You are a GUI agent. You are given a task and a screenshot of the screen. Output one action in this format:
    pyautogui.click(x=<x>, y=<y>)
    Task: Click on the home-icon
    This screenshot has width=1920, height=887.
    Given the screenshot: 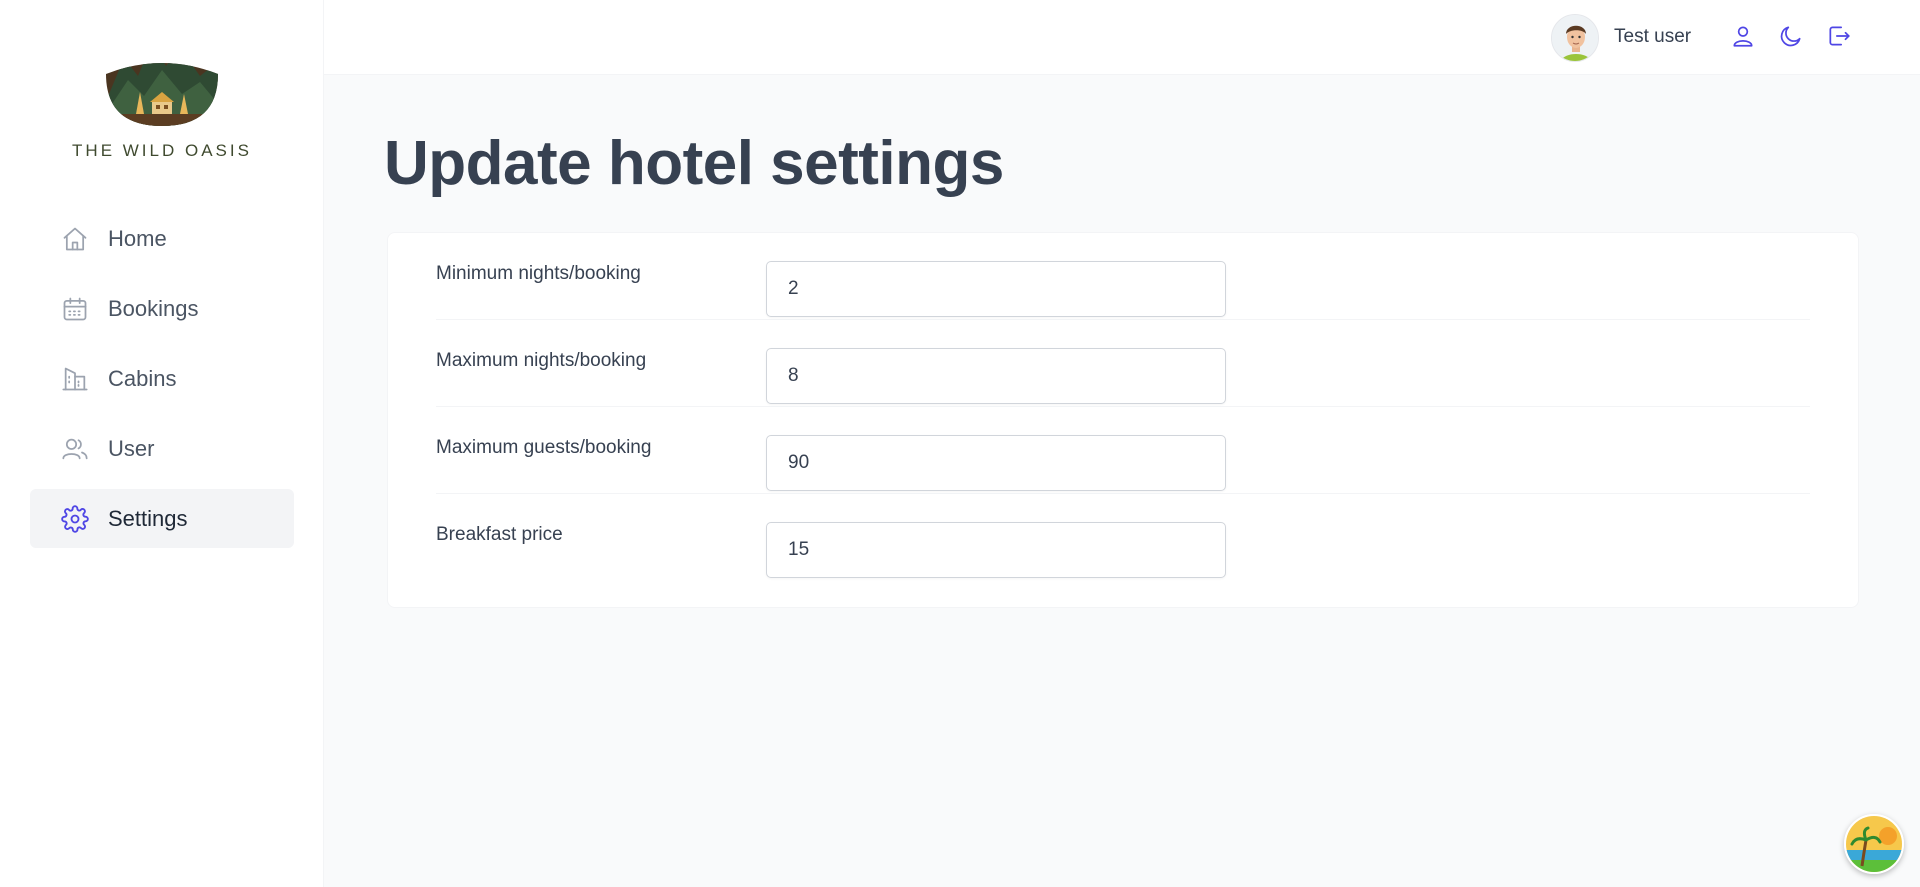 What is the action you would take?
    pyautogui.click(x=75, y=239)
    